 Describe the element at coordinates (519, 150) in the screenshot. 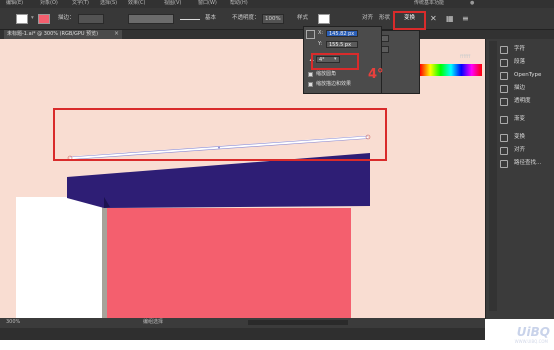

I see `panel-align: 对齐` at that location.